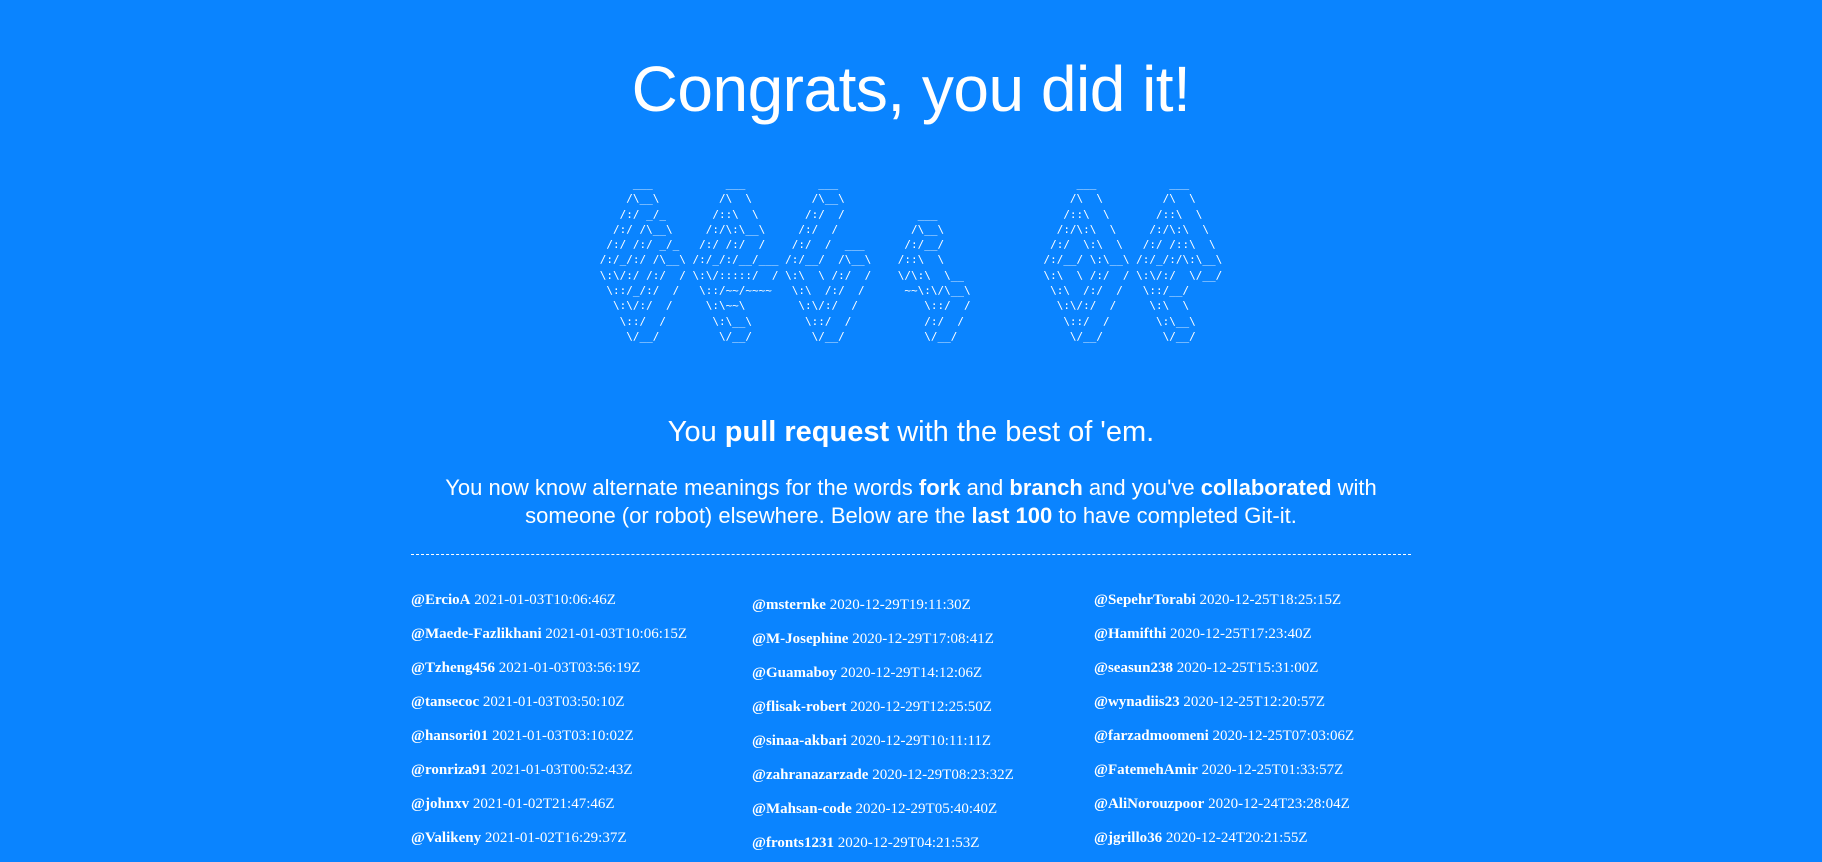 This screenshot has width=1822, height=862. Describe the element at coordinates (1145, 600) in the screenshot. I see `username-link: @SepehrTorabi` at that location.